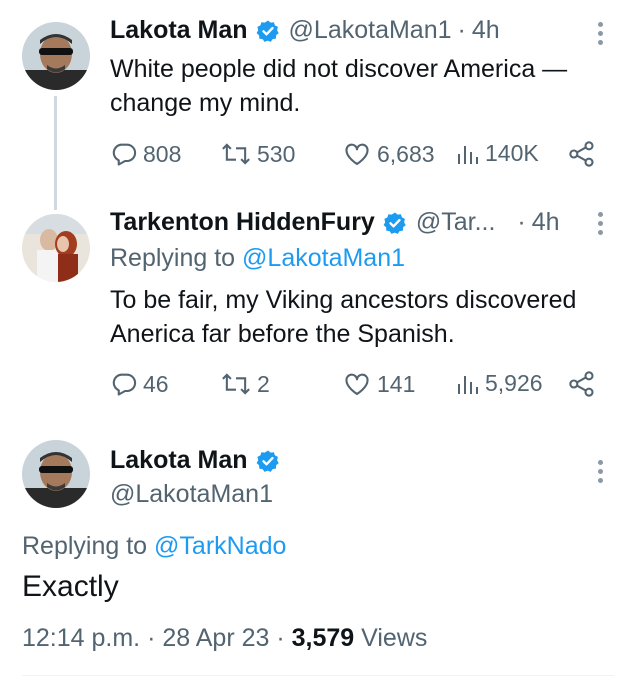  I want to click on mention-link: @LakotaMan1, so click(323, 258).